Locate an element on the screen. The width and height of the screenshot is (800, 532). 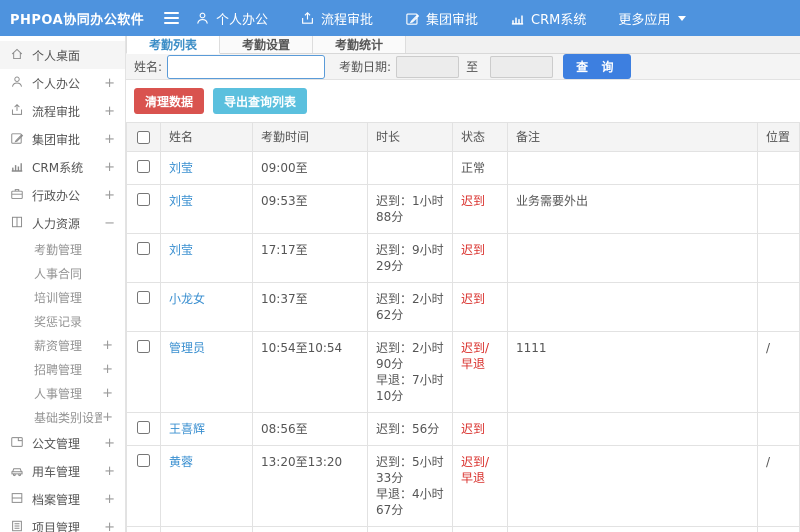
select-all-checkbox is located at coordinates (143, 137).